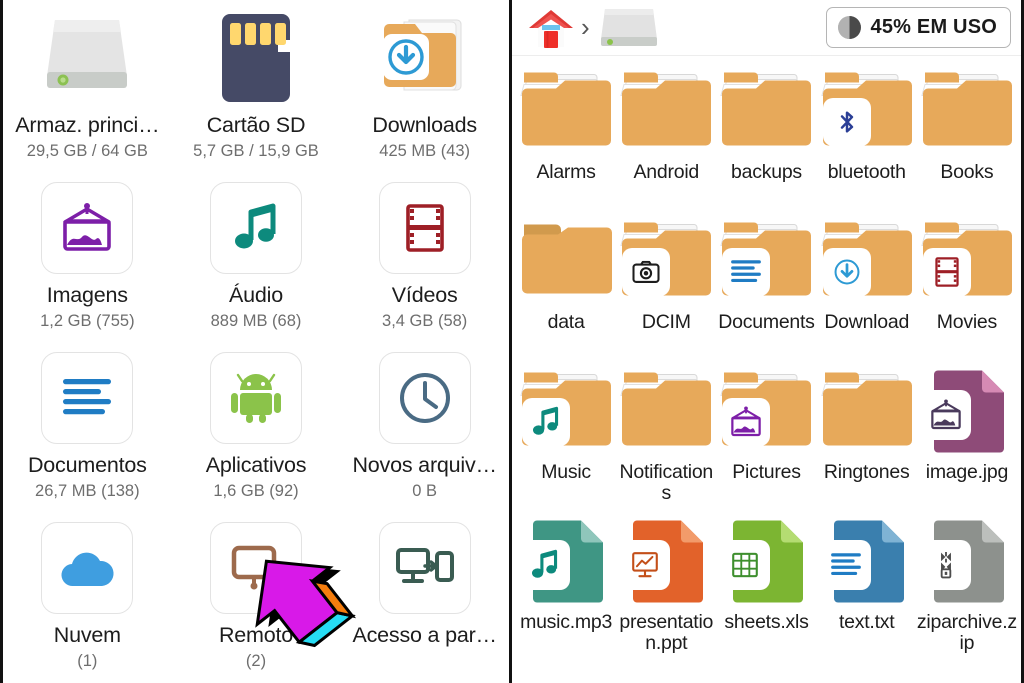 This screenshot has width=1024, height=683. I want to click on file-item-alarms: Alarms, so click(566, 139).